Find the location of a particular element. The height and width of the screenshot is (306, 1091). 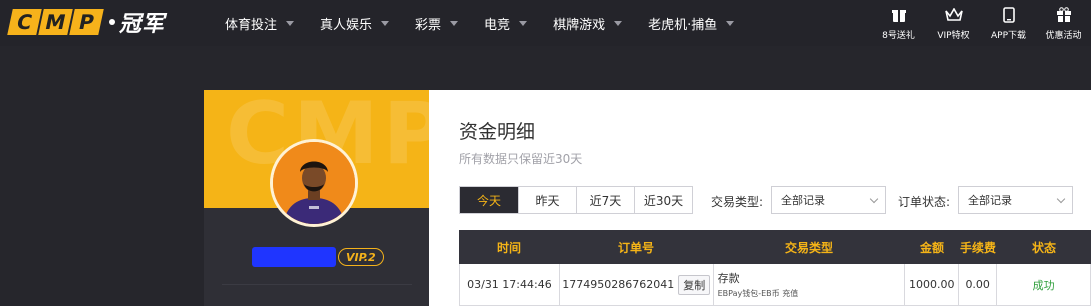

col-txn-type: 交易类型 is located at coordinates (808, 247).